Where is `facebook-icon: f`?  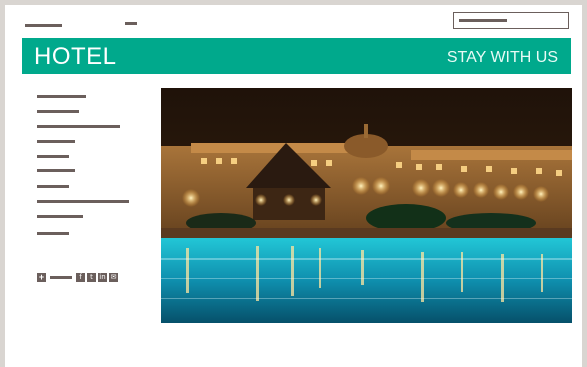 facebook-icon: f is located at coordinates (80, 277).